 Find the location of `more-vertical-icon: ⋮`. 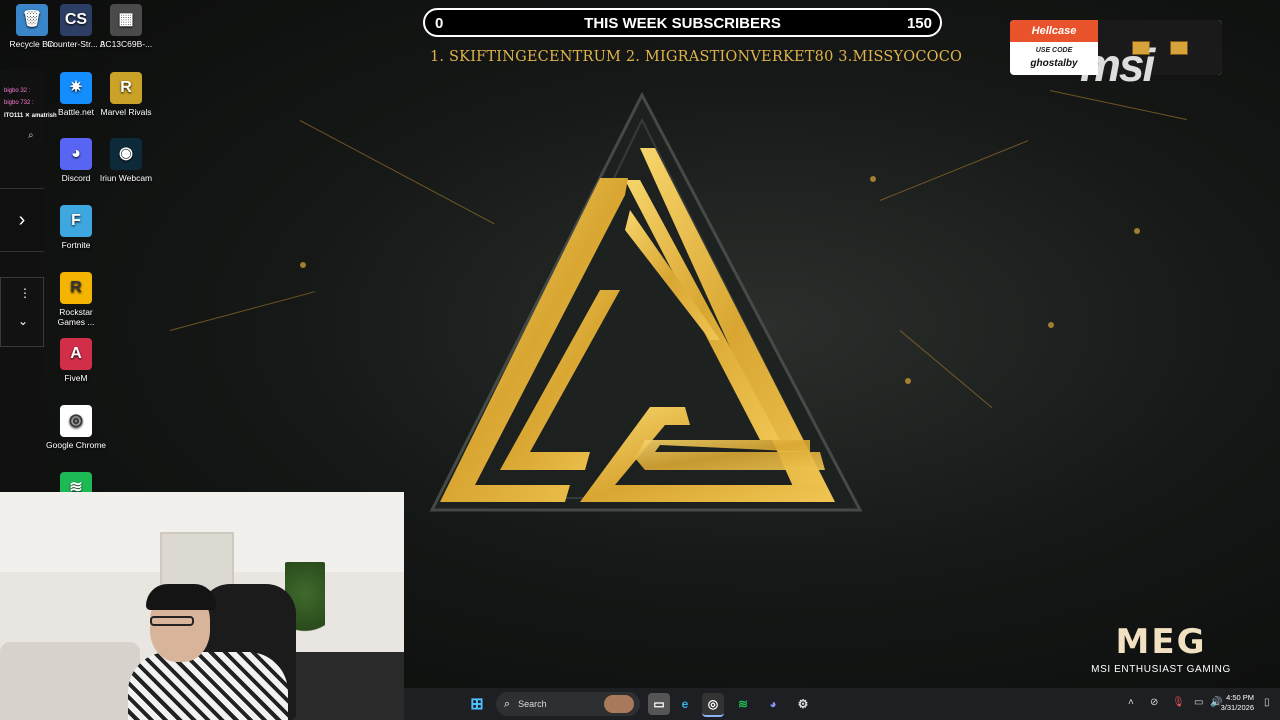

more-vertical-icon: ⋮ is located at coordinates (25, 293).